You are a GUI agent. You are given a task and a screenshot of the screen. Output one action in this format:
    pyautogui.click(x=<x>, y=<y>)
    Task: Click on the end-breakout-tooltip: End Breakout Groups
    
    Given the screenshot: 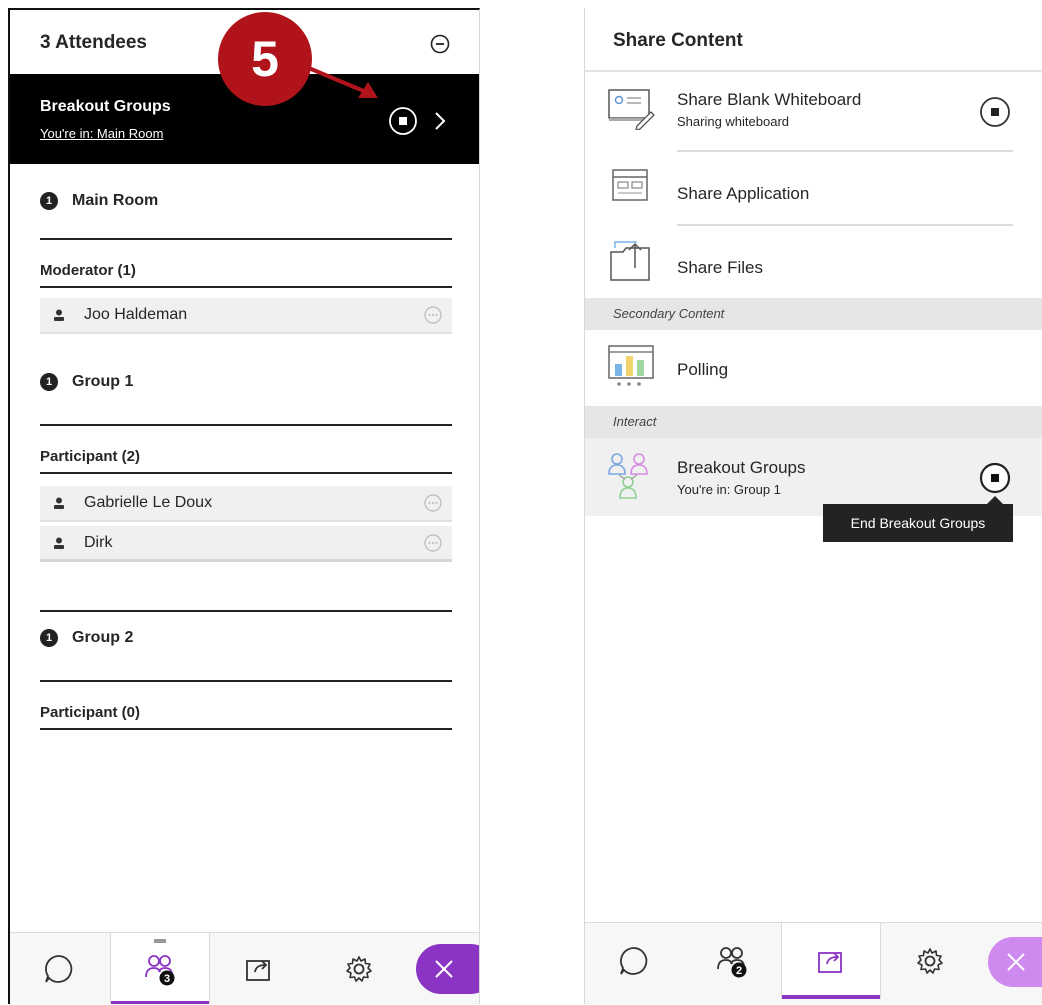 What is the action you would take?
    pyautogui.click(x=918, y=519)
    